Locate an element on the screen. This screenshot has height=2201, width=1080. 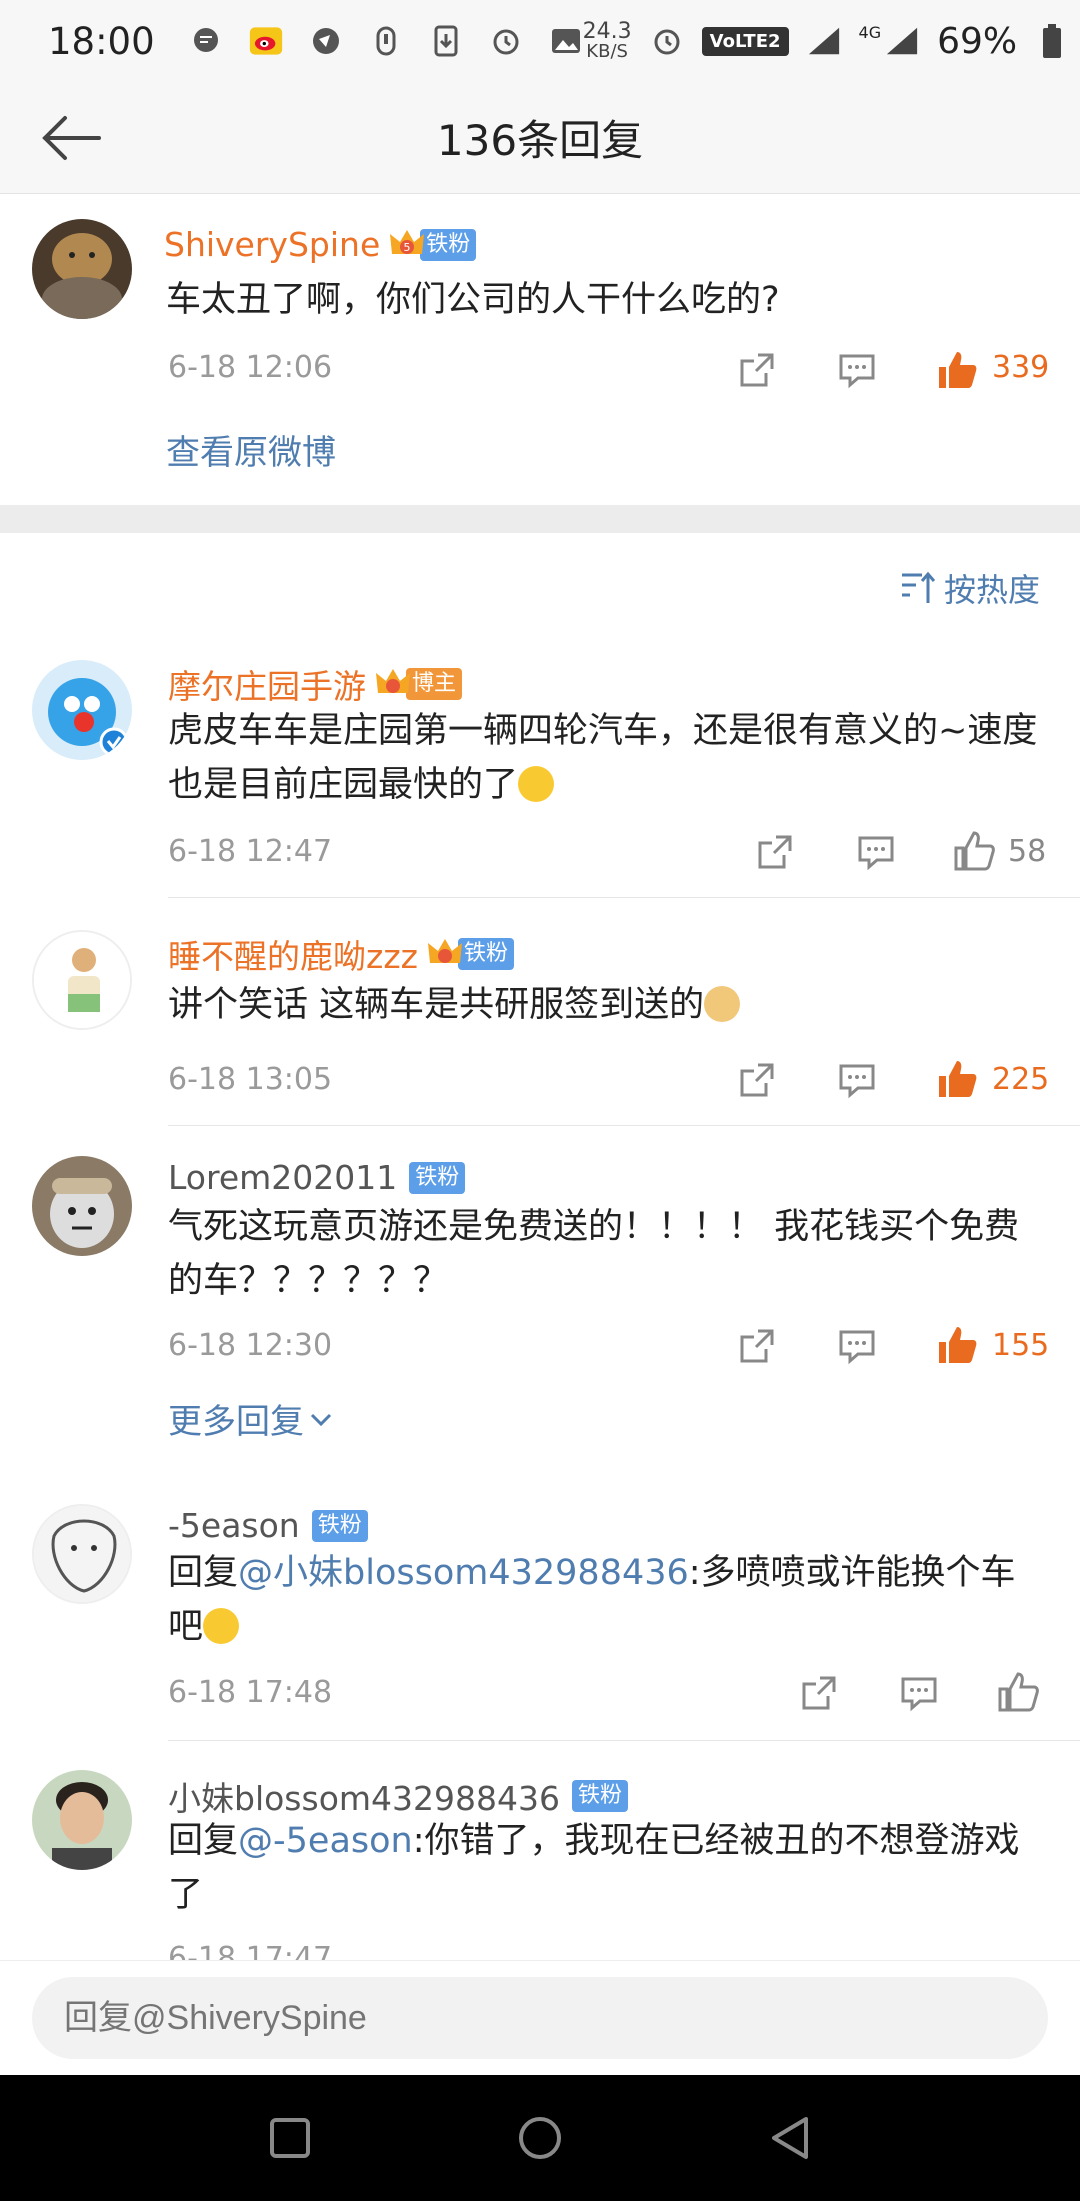
username: Lorem202011 is located at coordinates (282, 1177).